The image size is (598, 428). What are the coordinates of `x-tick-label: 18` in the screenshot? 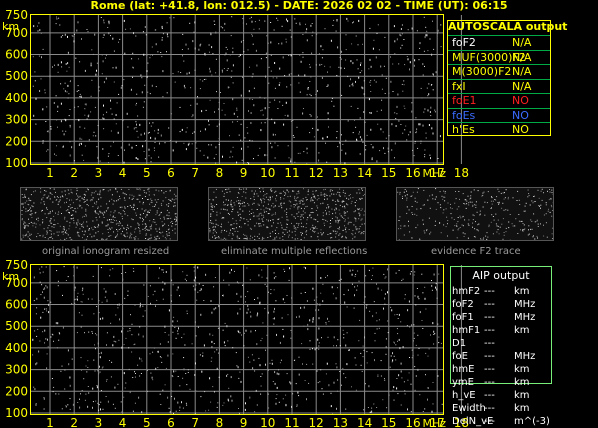 It's located at (461, 173).